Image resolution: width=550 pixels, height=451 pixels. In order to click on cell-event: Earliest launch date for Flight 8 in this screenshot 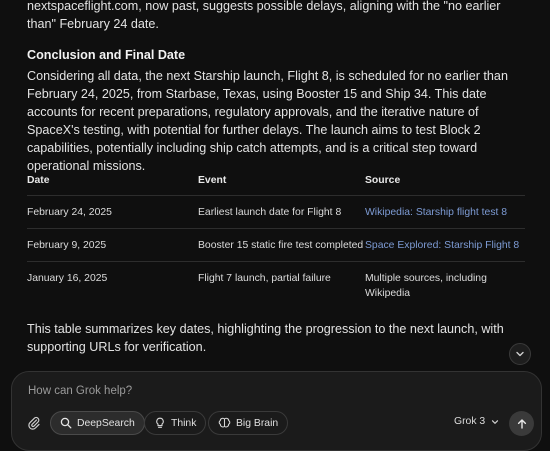, I will do `click(281, 212)`.